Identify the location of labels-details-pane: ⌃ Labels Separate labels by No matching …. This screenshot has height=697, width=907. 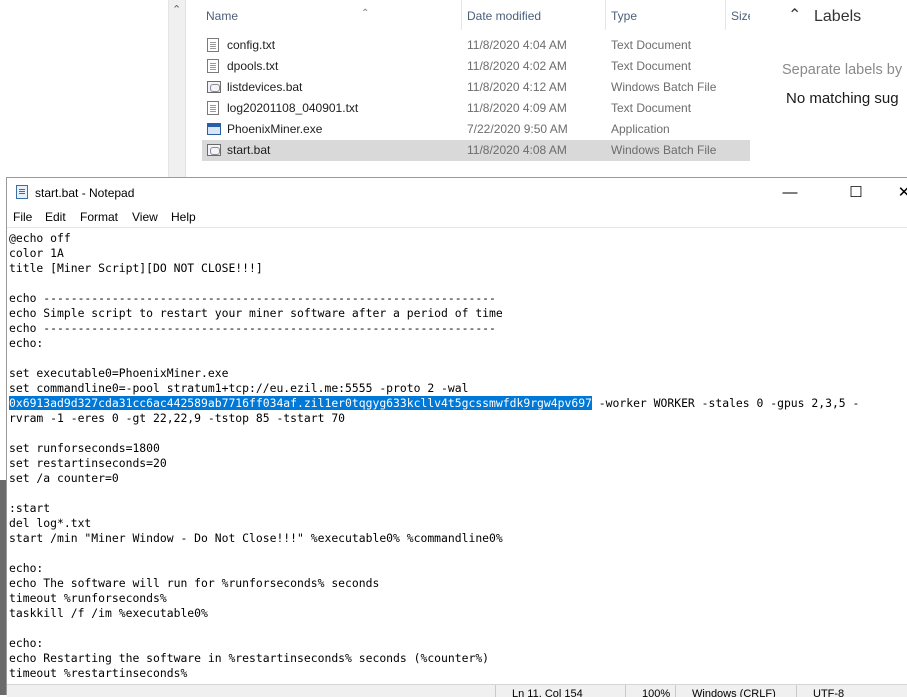
(835, 89).